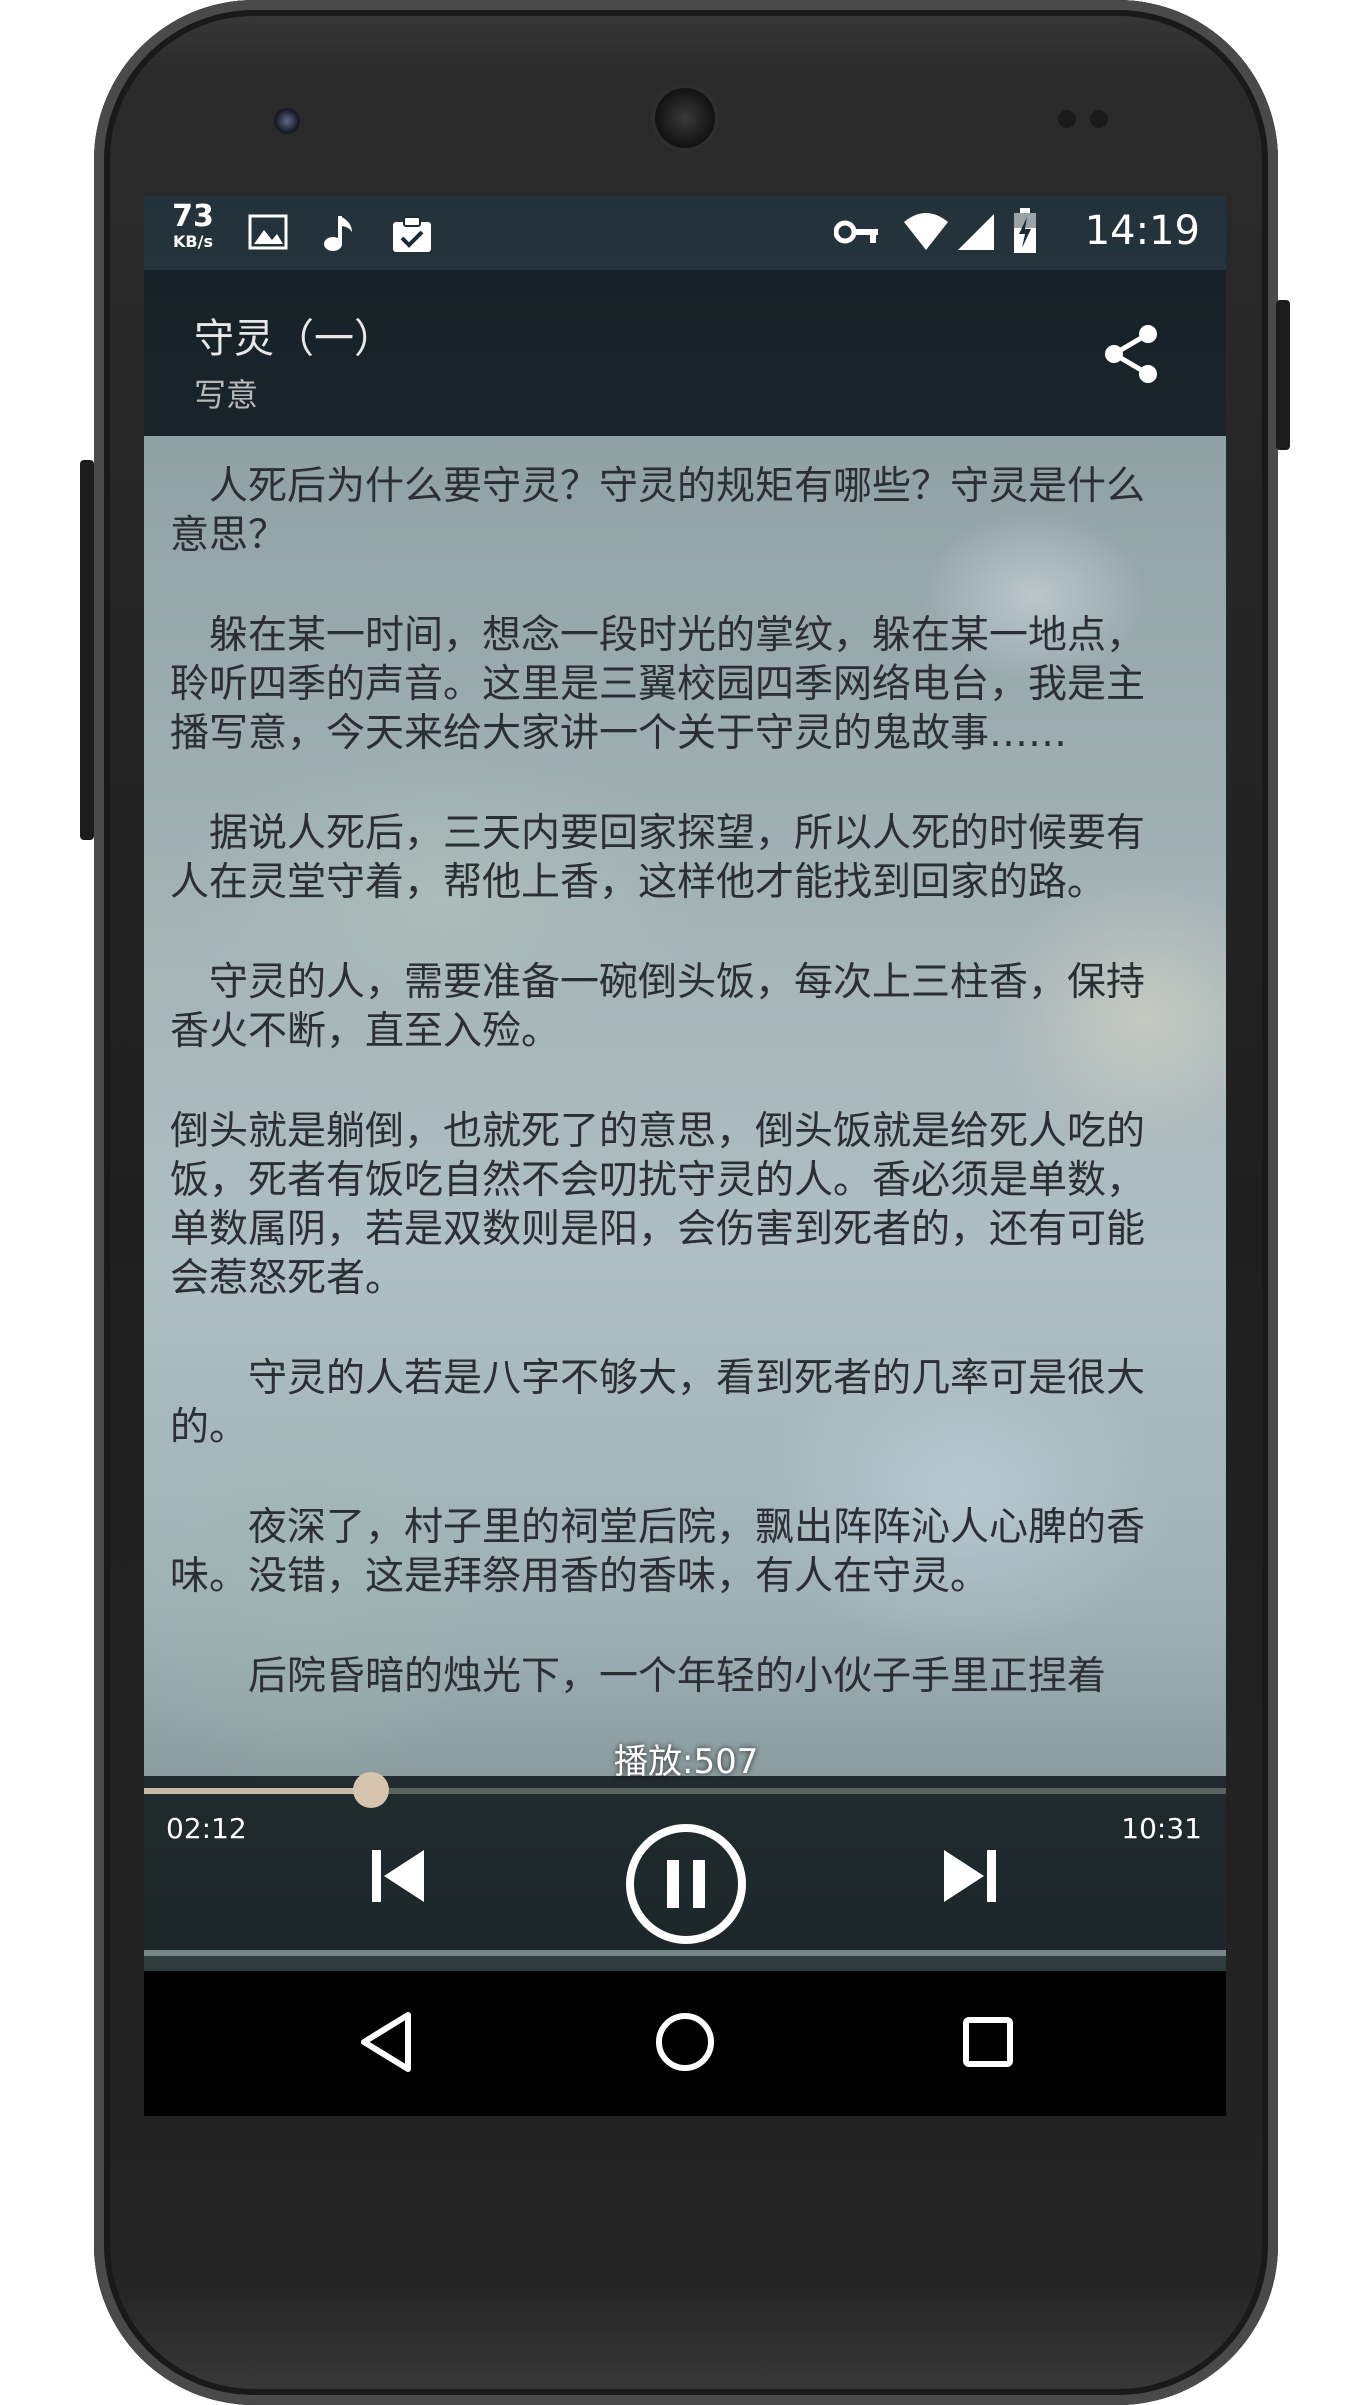 Image resolution: width=1370 pixels, height=2405 pixels. Describe the element at coordinates (658, 511) in the screenshot. I see `article-paragraph: 人死后为什么要守灵？守灵的规矩有哪些？守灵是什么意思？` at that location.